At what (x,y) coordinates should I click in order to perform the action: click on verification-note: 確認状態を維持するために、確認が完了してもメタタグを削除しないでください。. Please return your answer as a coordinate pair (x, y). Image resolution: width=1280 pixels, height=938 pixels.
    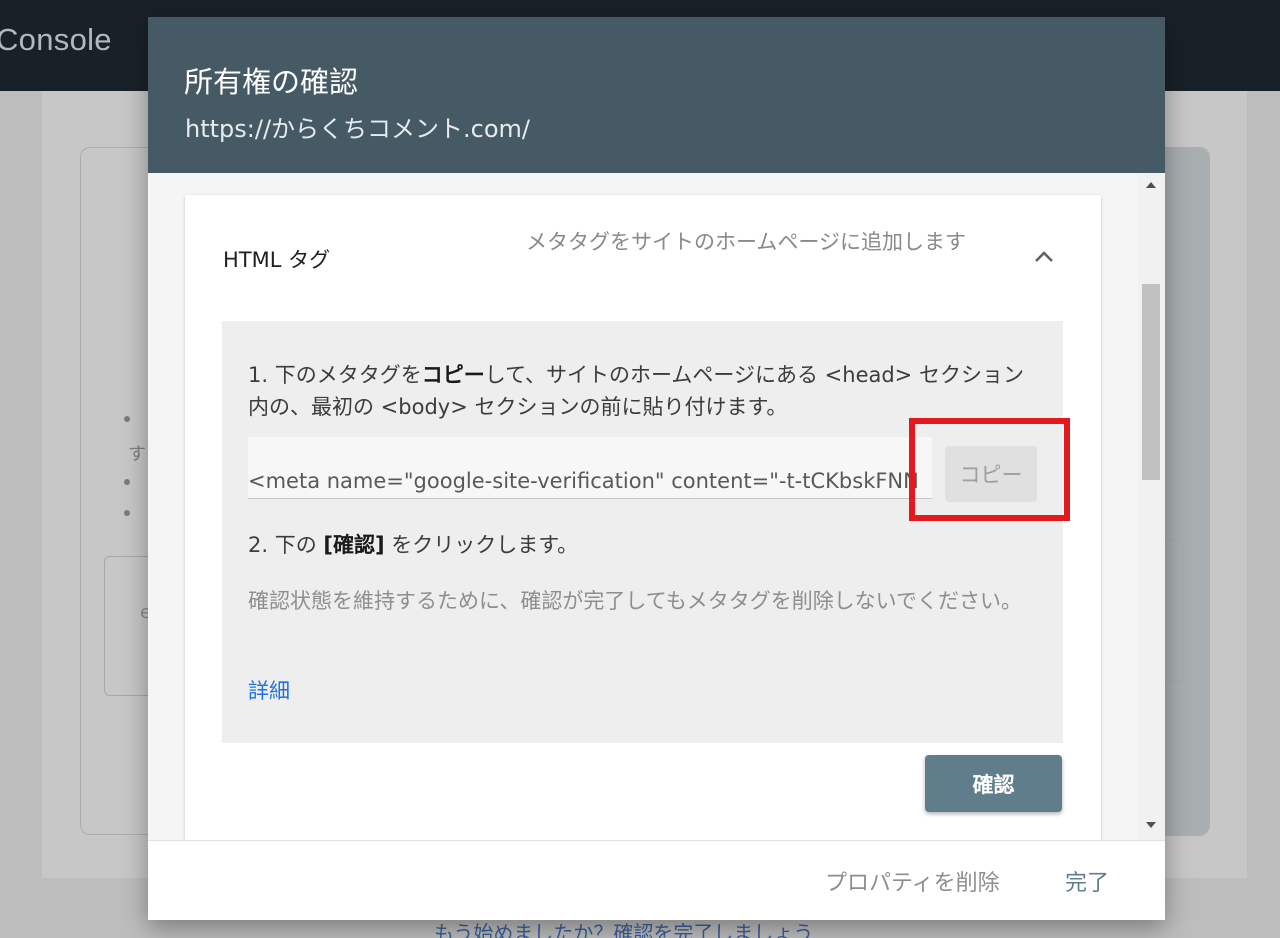
    Looking at the image, I should click on (635, 601).